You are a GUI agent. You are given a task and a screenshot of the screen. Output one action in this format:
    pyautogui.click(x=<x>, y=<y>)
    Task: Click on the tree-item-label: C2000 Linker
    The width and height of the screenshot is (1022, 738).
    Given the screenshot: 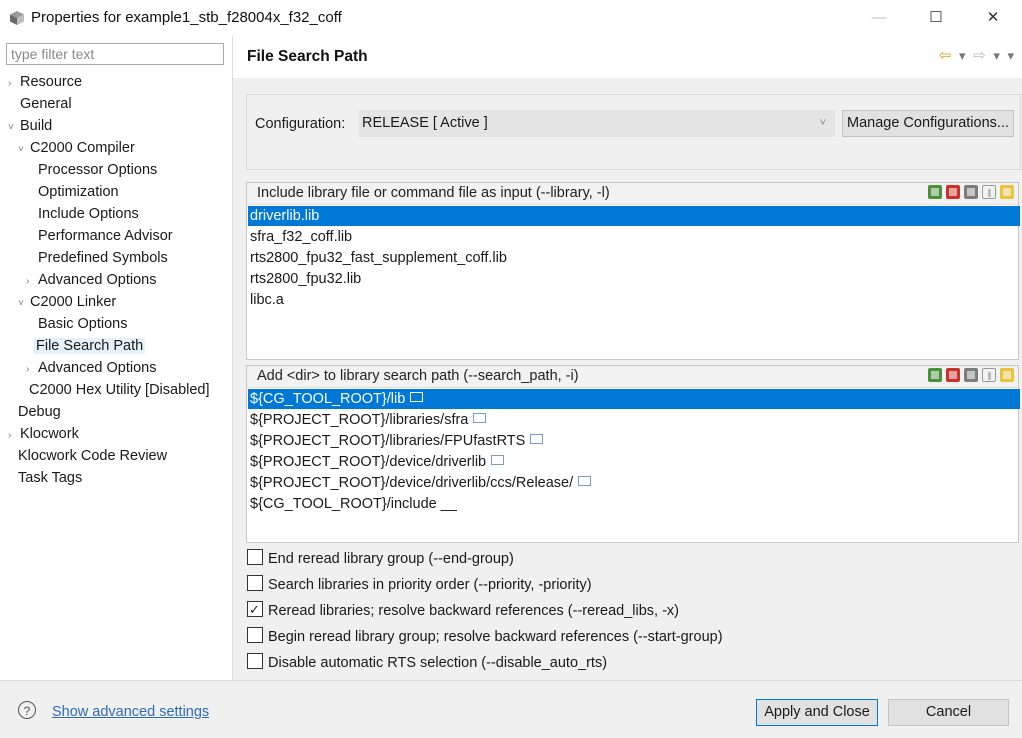 What is the action you would take?
    pyautogui.click(x=73, y=302)
    